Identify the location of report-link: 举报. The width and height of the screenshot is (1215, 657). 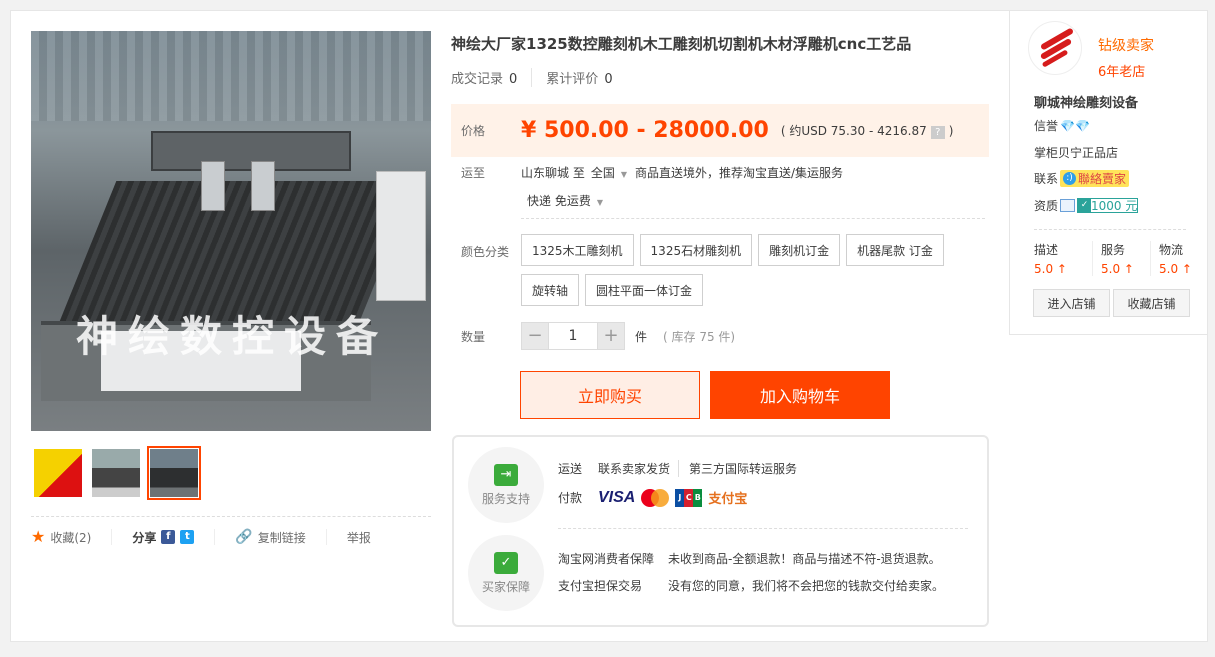
(369, 537).